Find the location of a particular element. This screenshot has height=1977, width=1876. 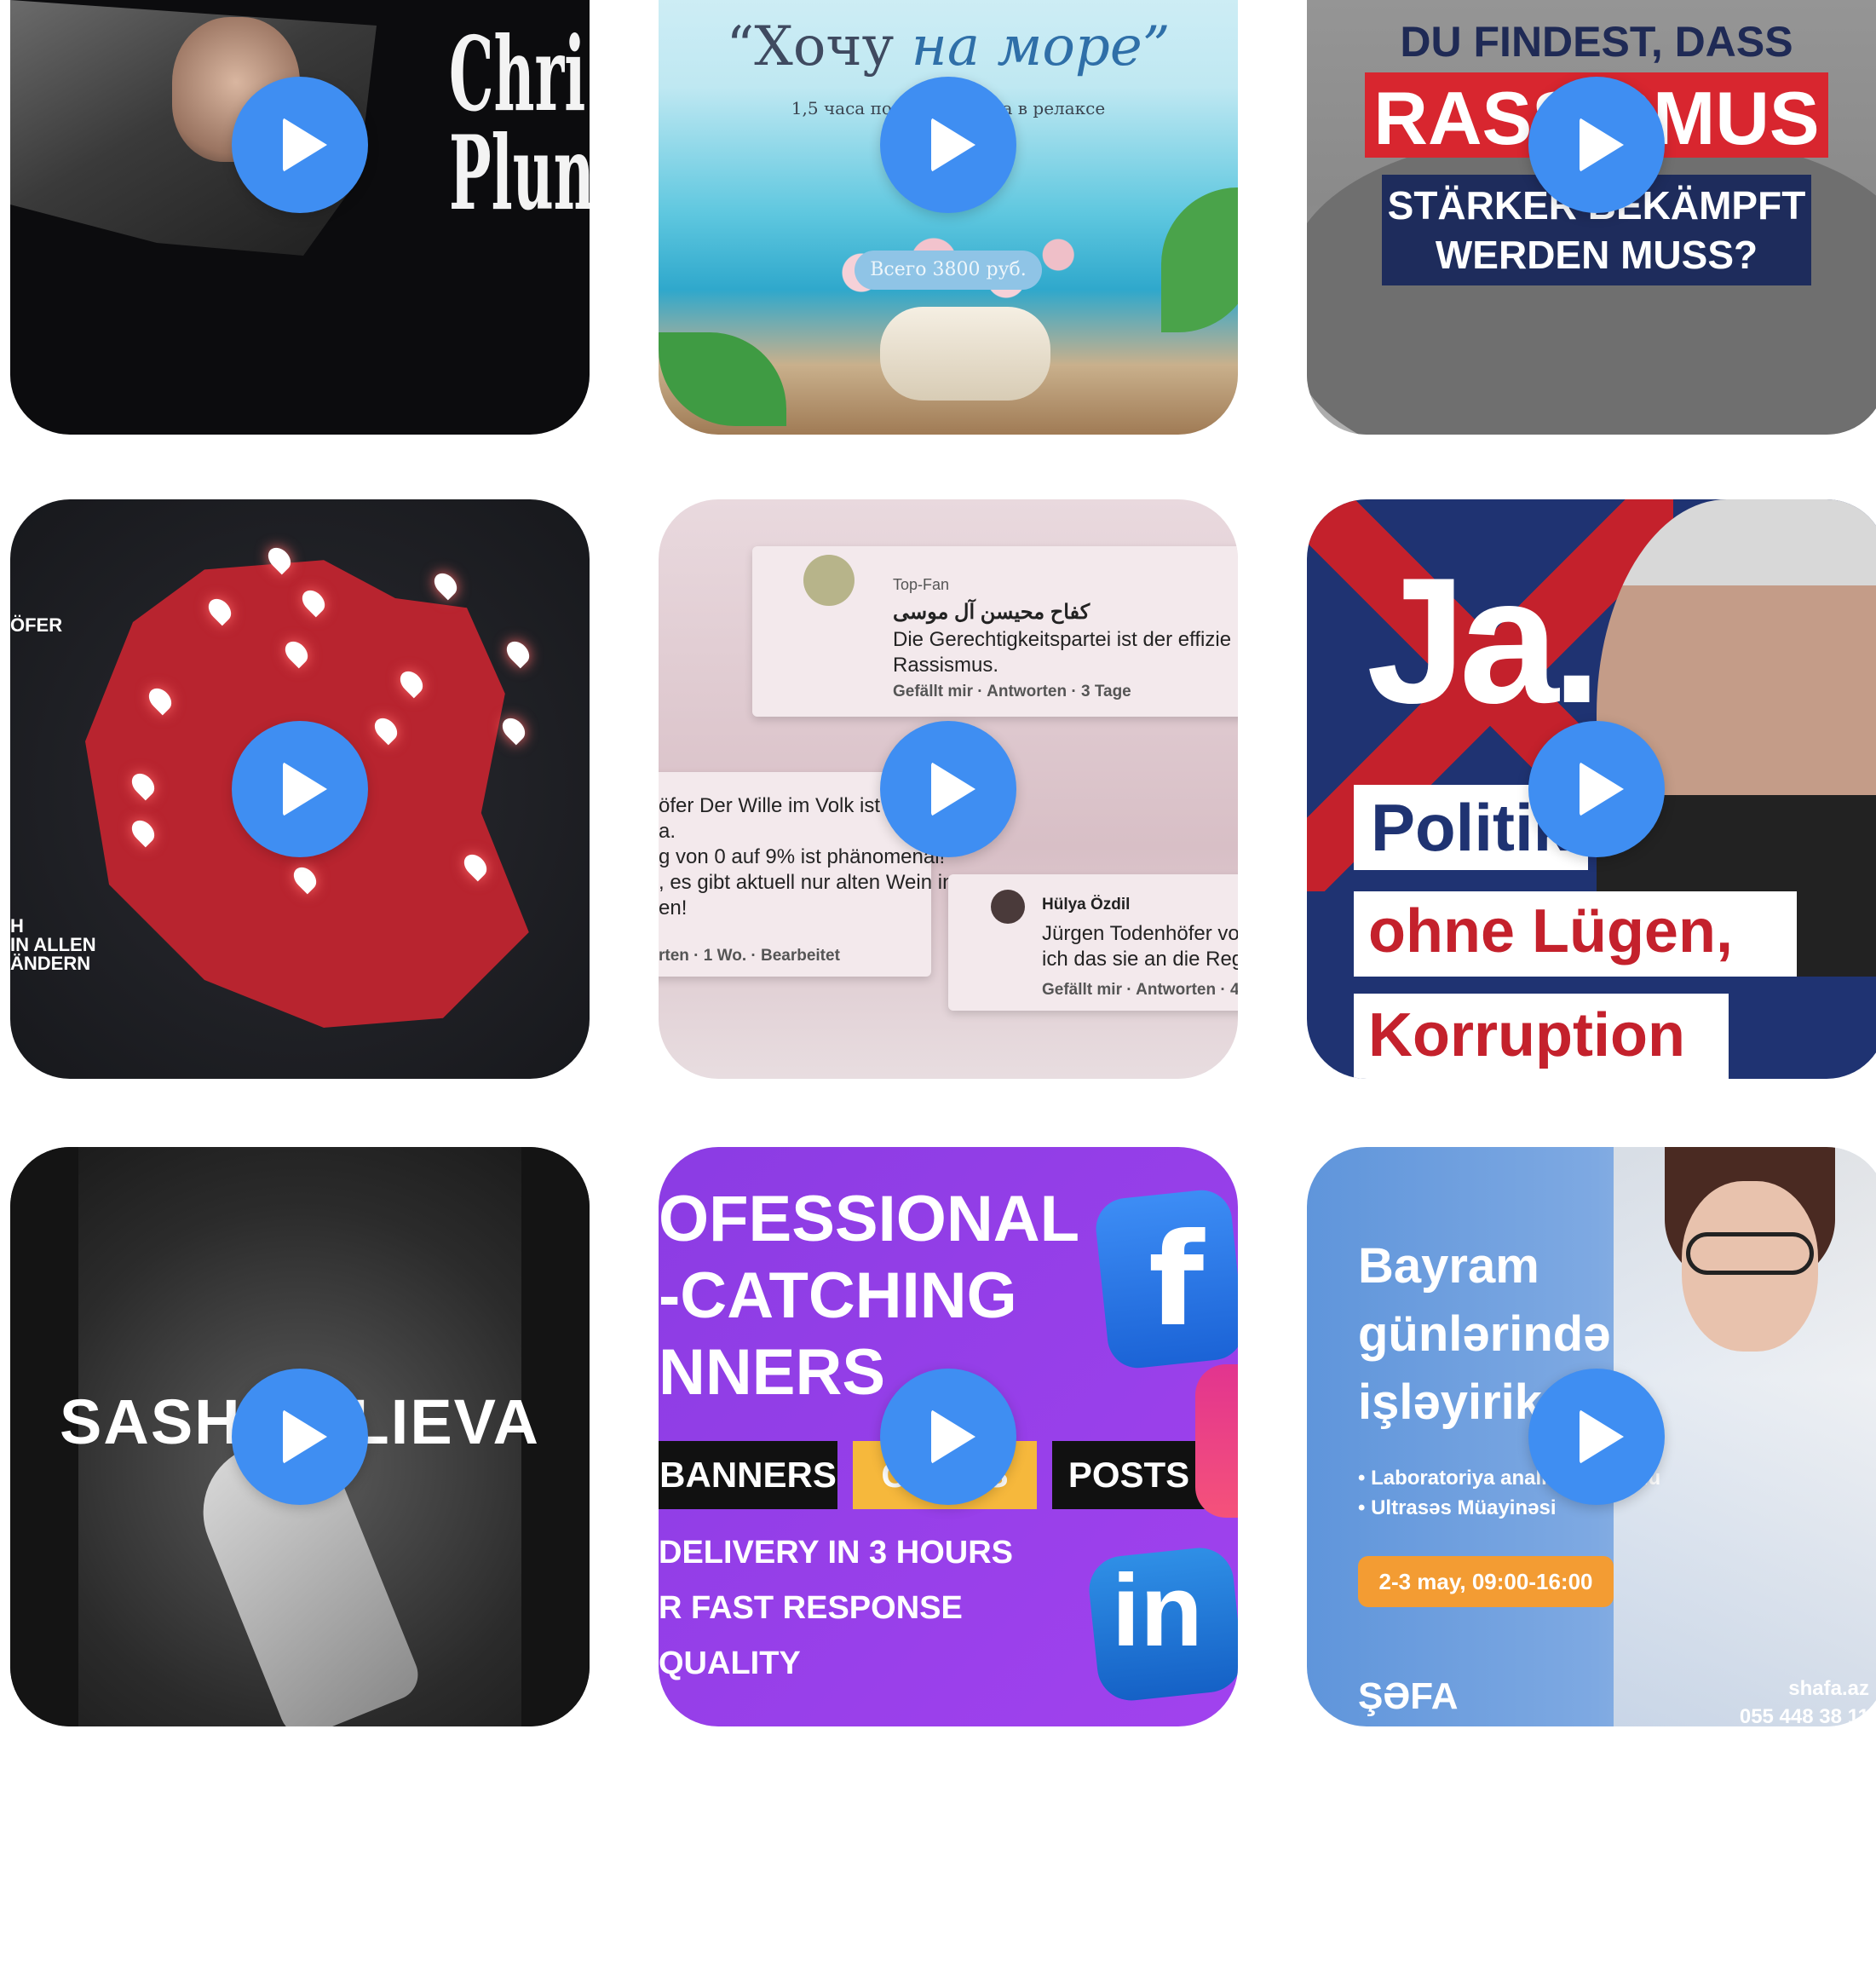

instagram-icon is located at coordinates (1217, 1441).